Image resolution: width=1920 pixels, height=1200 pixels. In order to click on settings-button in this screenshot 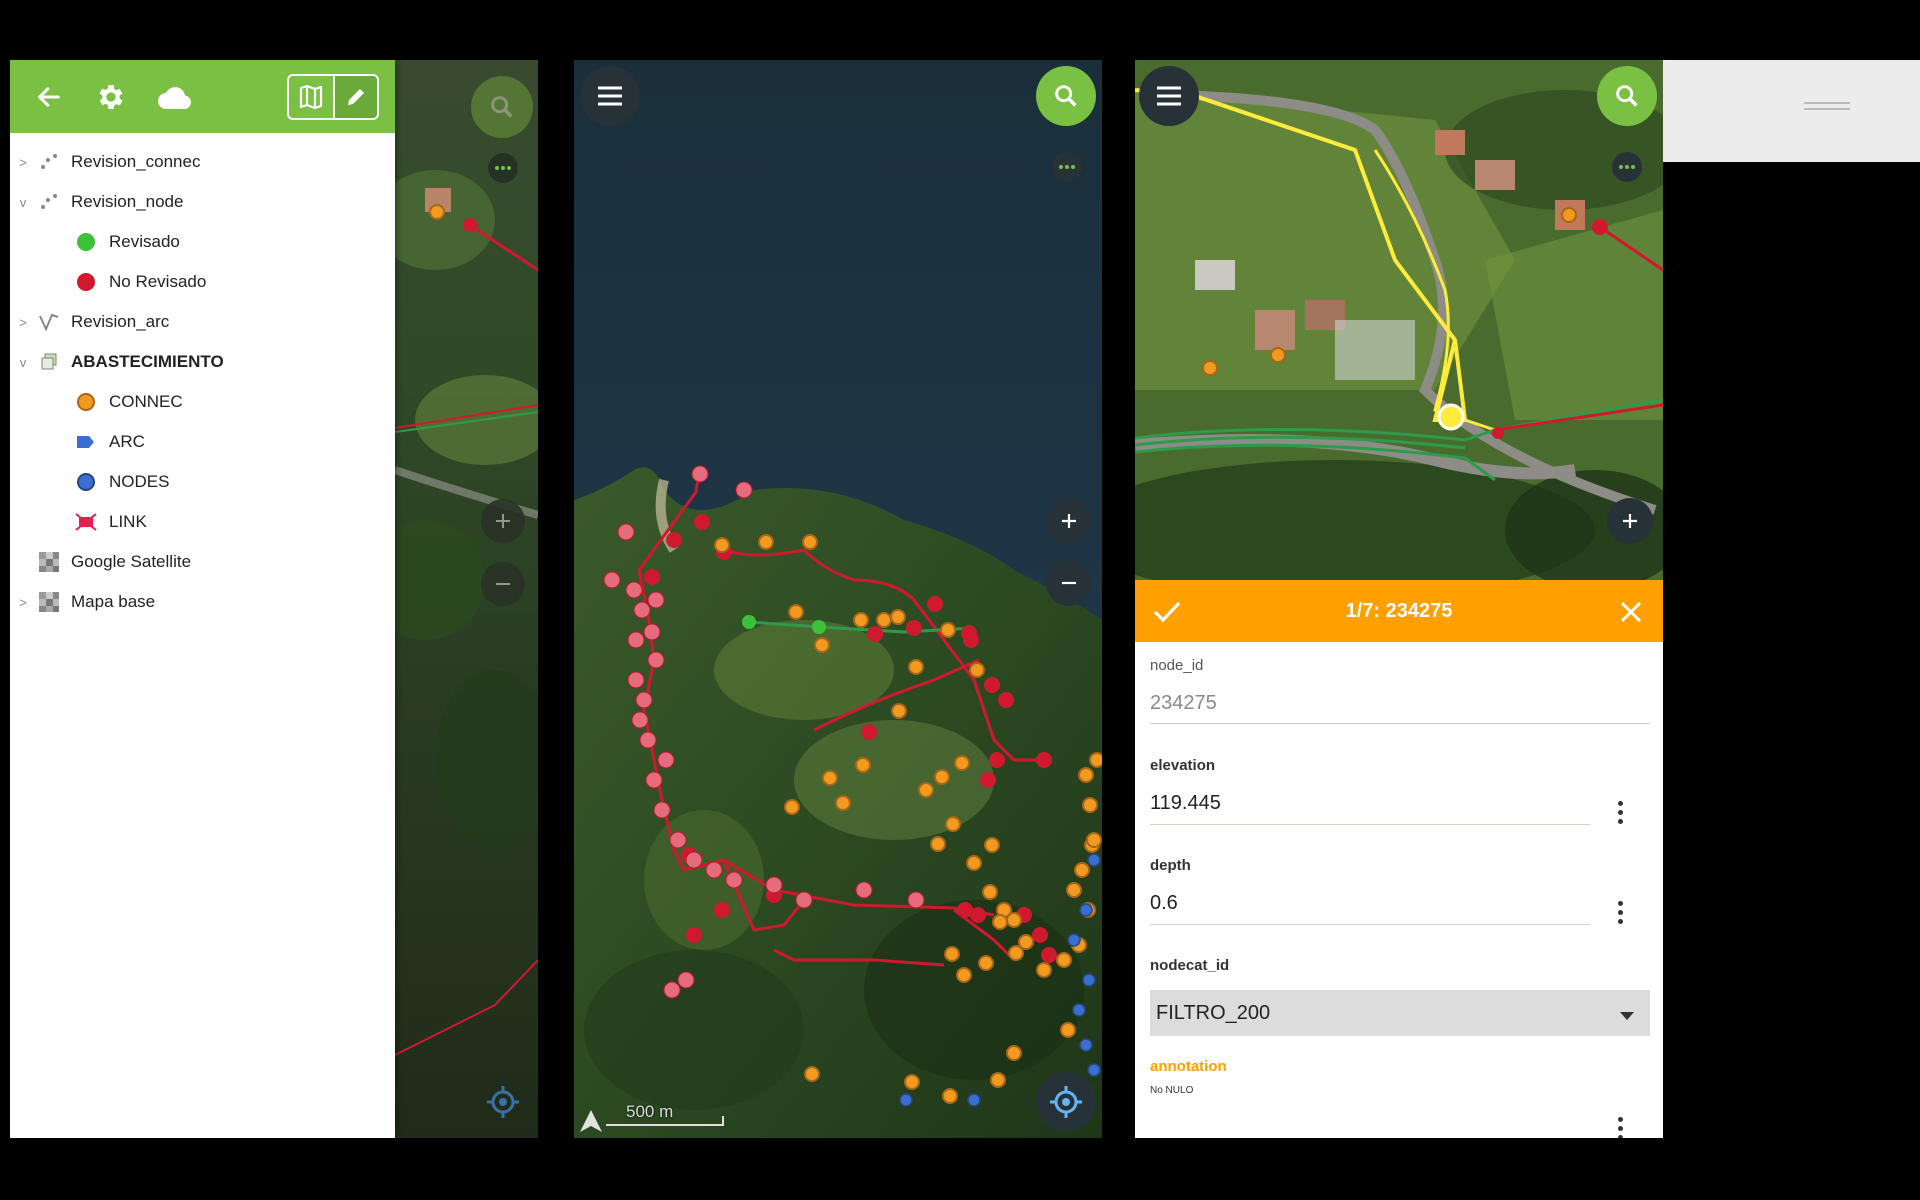, I will do `click(111, 97)`.